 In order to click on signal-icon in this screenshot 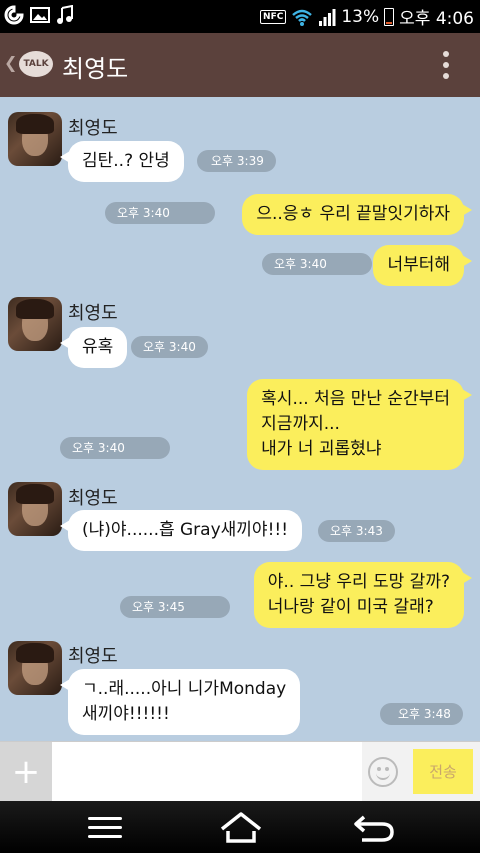, I will do `click(327, 17)`.